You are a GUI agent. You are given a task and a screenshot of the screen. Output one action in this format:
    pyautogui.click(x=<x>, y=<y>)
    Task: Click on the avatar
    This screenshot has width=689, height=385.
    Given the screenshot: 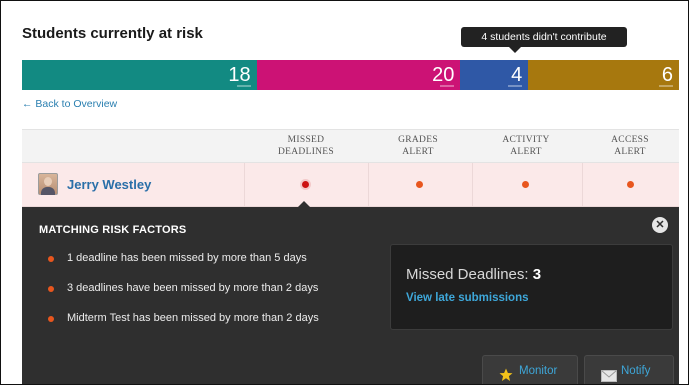 What is the action you would take?
    pyautogui.click(x=48, y=184)
    